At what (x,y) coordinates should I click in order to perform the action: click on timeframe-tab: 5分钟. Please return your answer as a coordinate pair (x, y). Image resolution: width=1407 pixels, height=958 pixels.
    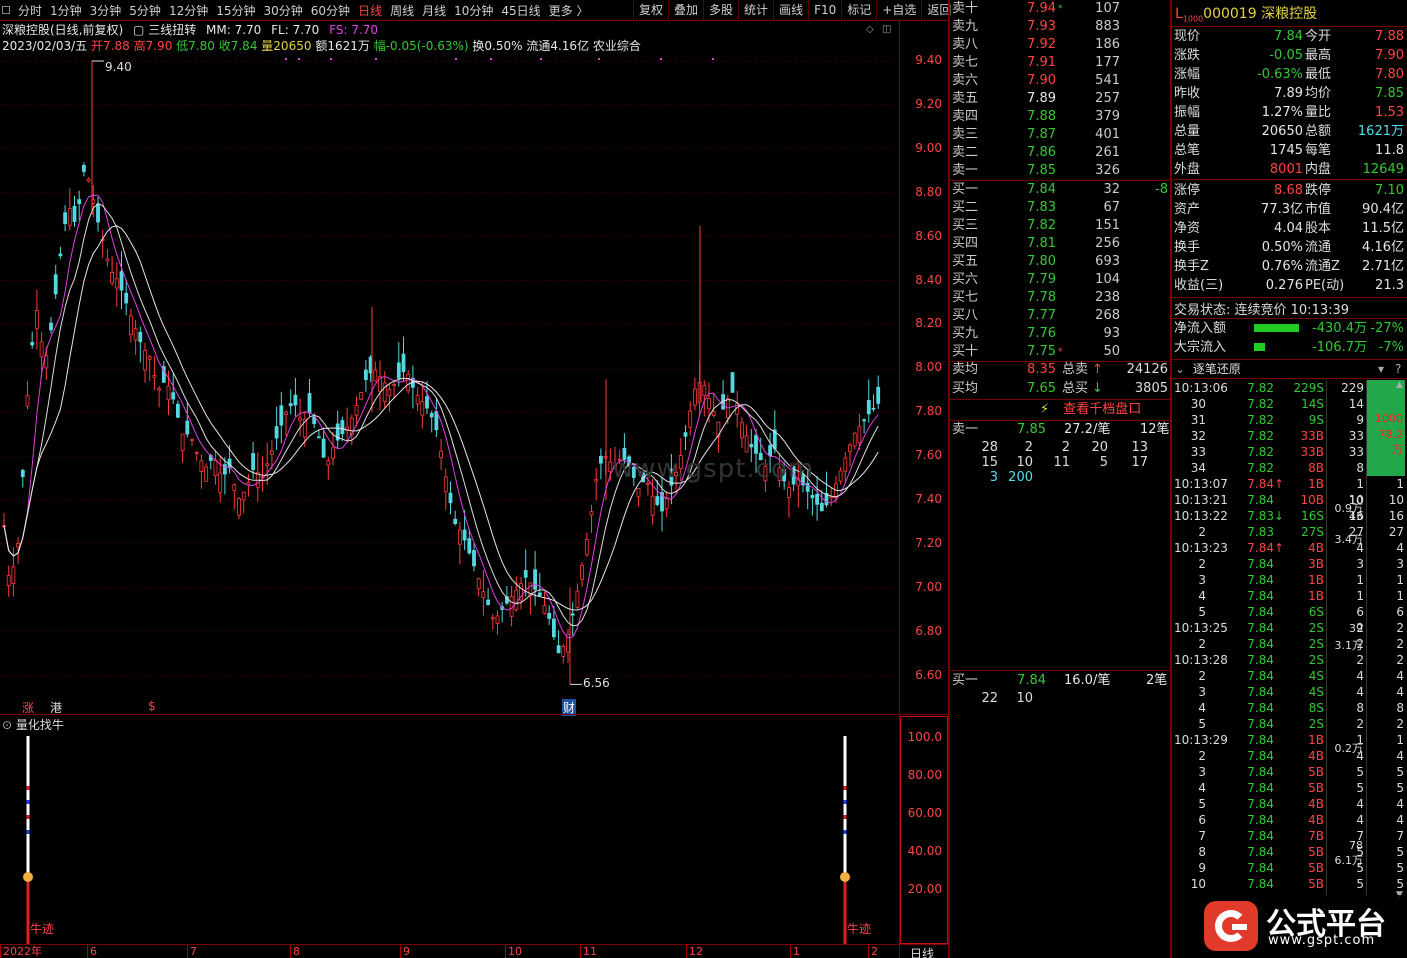
    Looking at the image, I should click on (145, 10).